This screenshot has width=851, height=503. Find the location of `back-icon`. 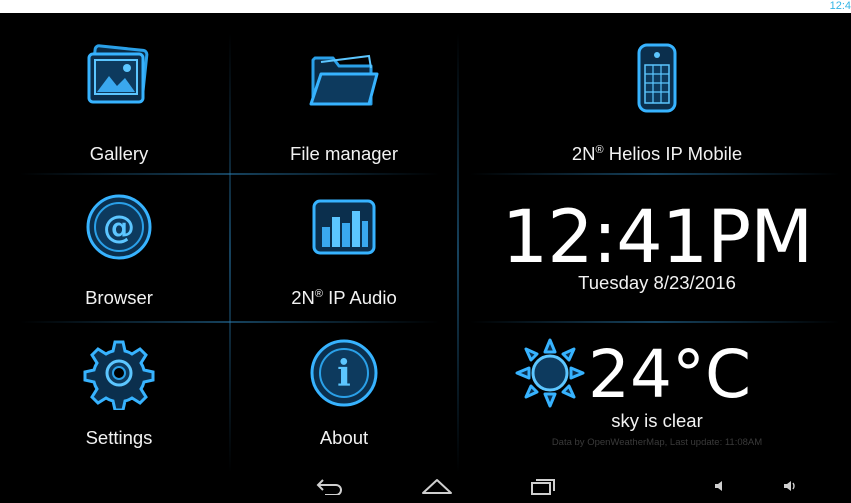

back-icon is located at coordinates (329, 487).